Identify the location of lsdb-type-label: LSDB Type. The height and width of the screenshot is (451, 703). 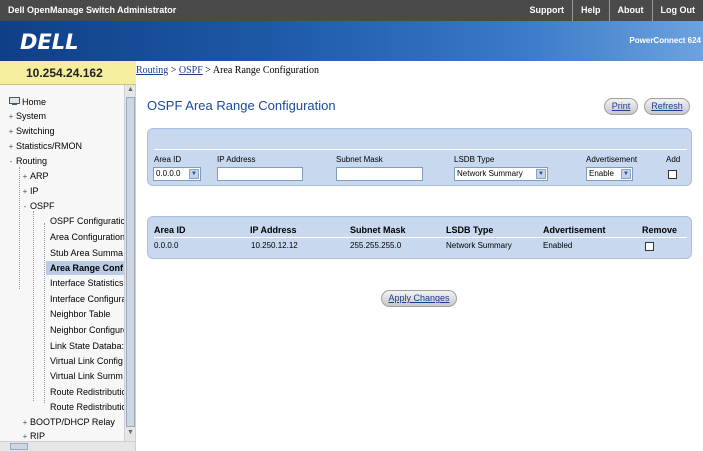
(474, 159).